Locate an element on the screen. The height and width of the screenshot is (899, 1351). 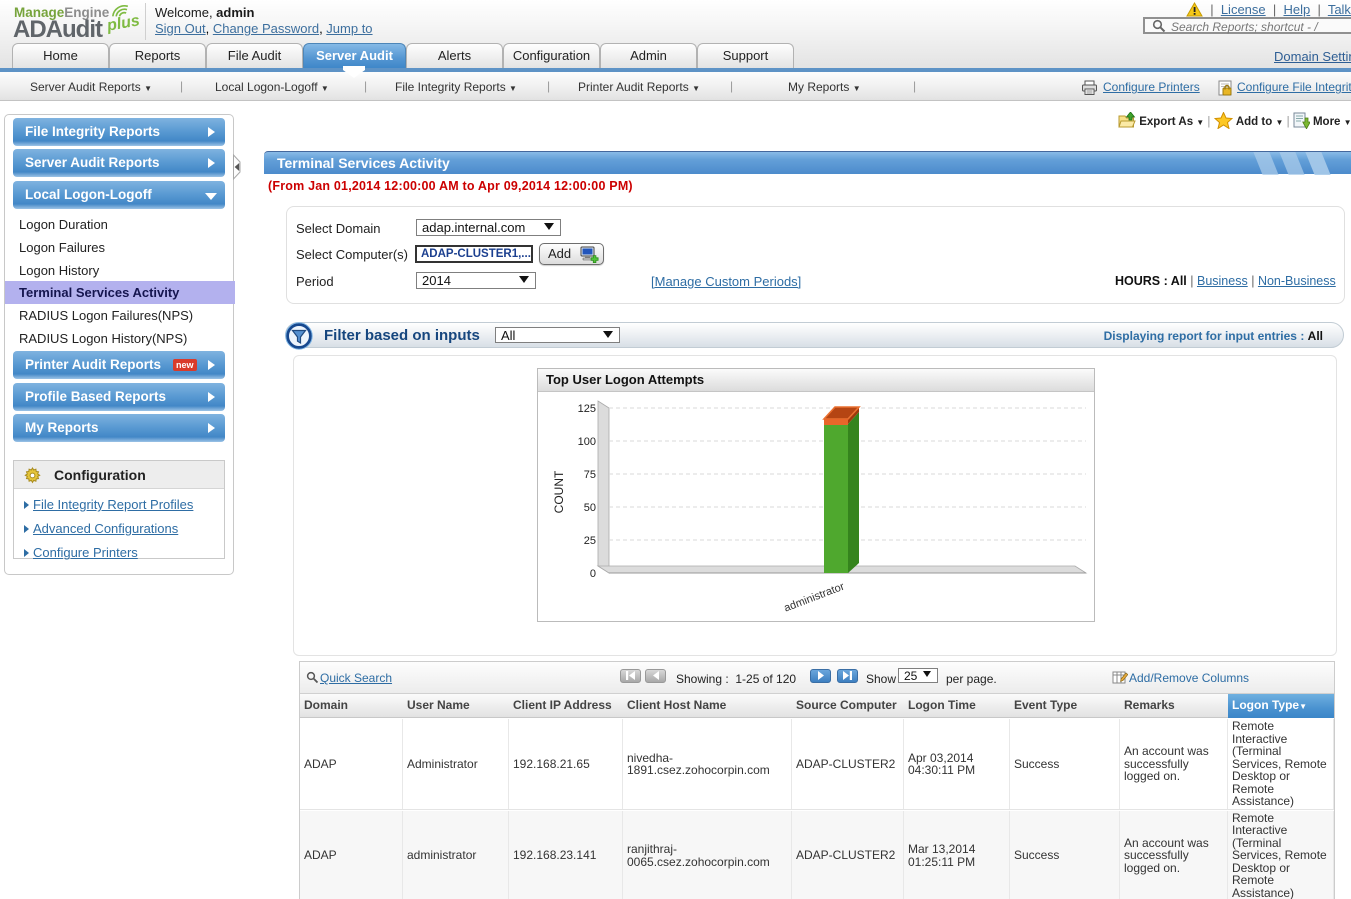
svg-text: 100 is located at coordinates (587, 442).